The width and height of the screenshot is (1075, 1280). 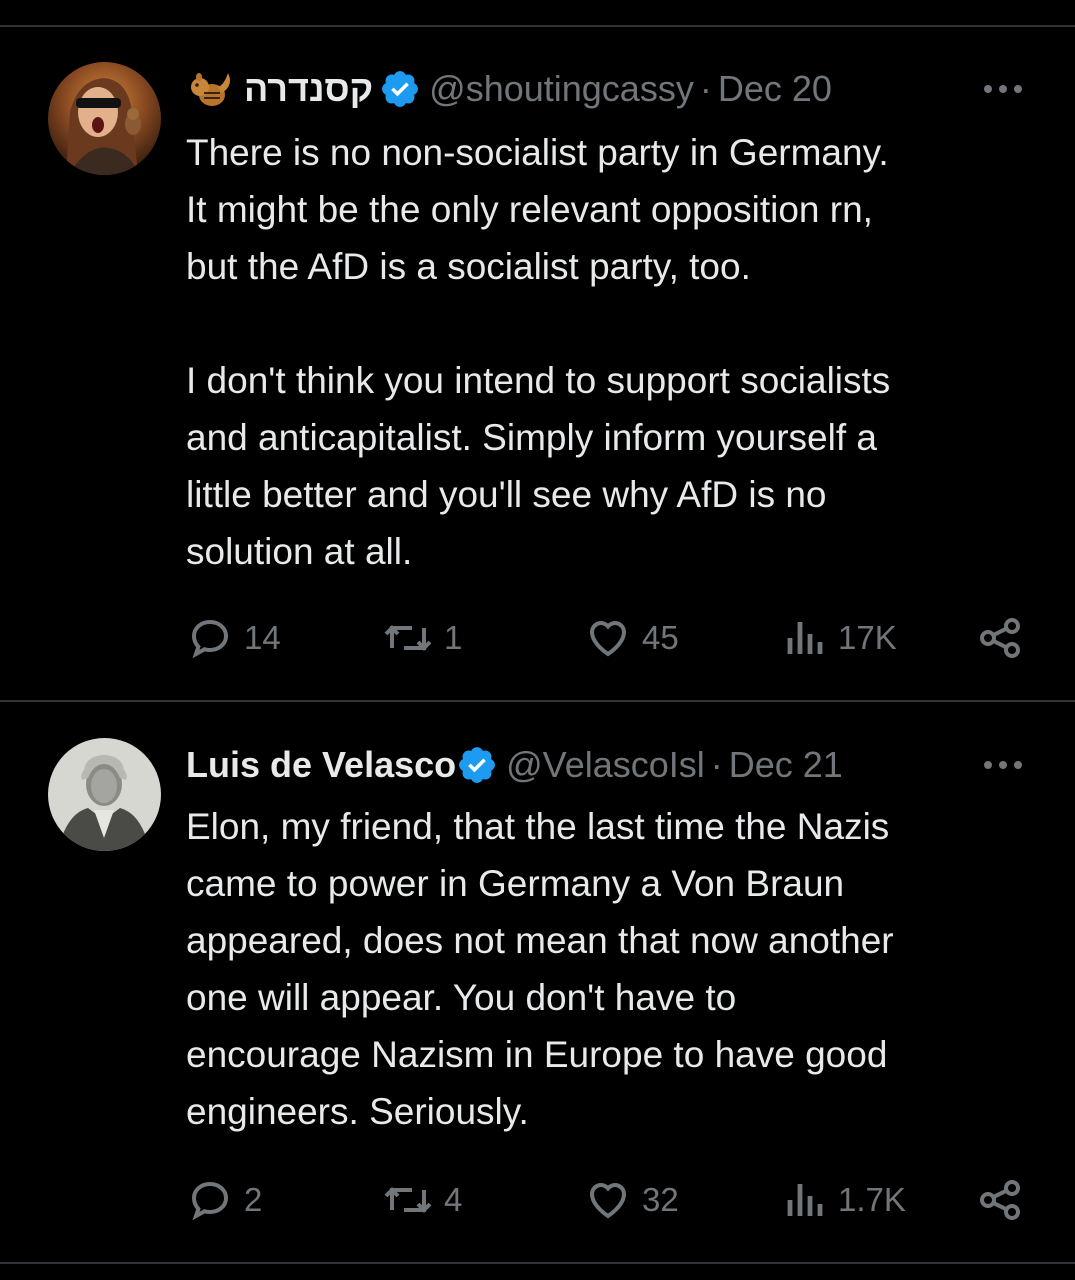 I want to click on repost-count: 1, so click(x=453, y=637).